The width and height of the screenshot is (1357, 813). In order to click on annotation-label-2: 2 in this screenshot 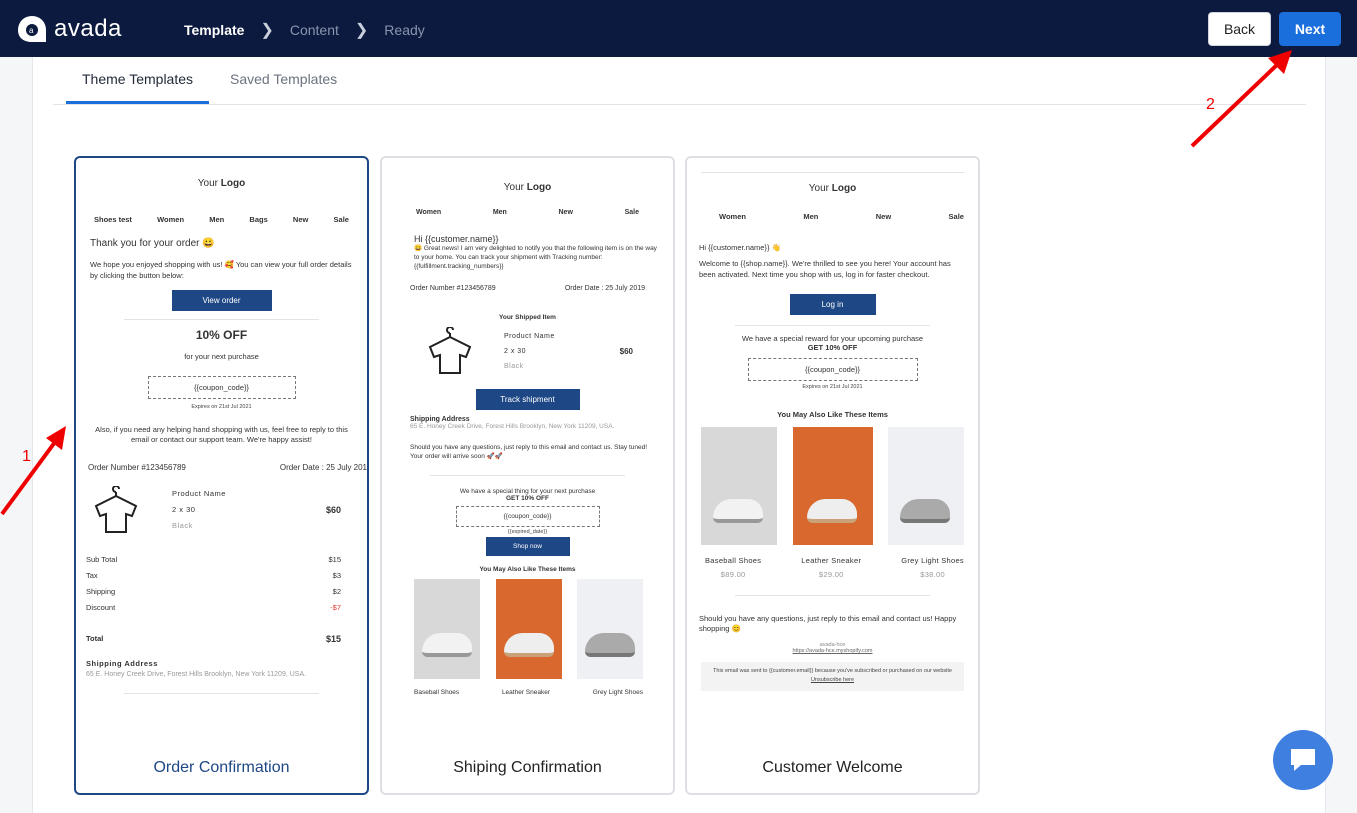, I will do `click(1210, 104)`.